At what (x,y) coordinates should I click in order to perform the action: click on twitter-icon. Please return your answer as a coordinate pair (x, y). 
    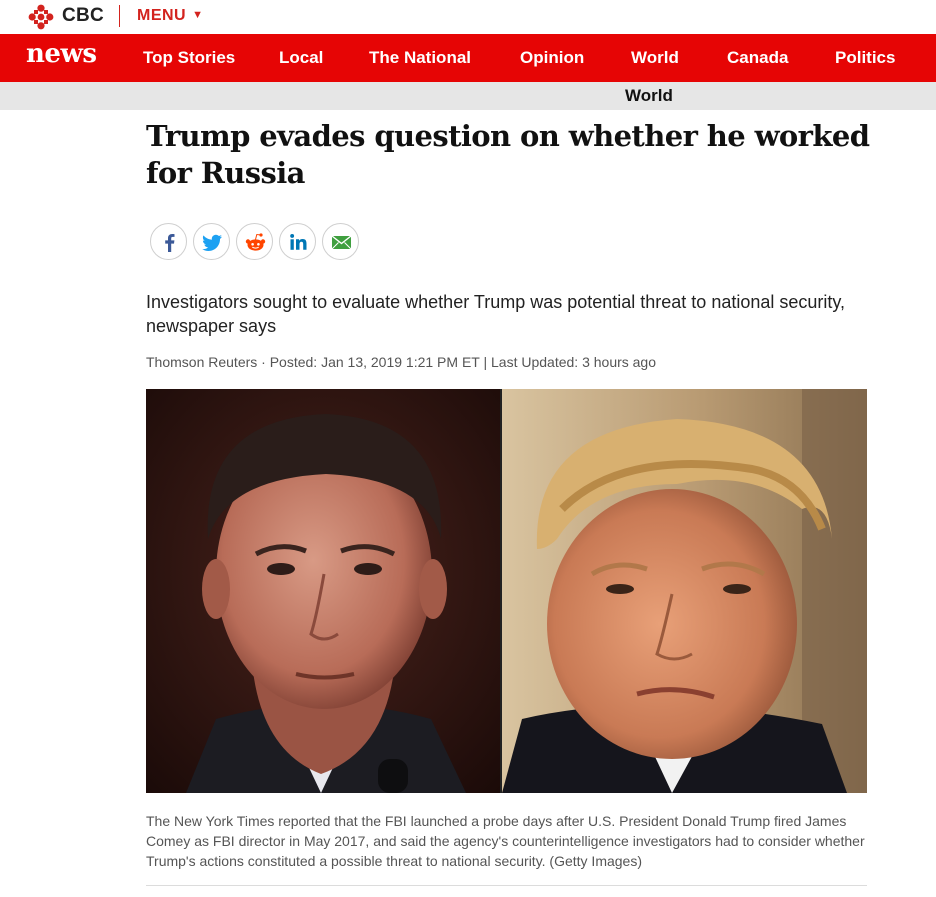
    Looking at the image, I should click on (212, 242).